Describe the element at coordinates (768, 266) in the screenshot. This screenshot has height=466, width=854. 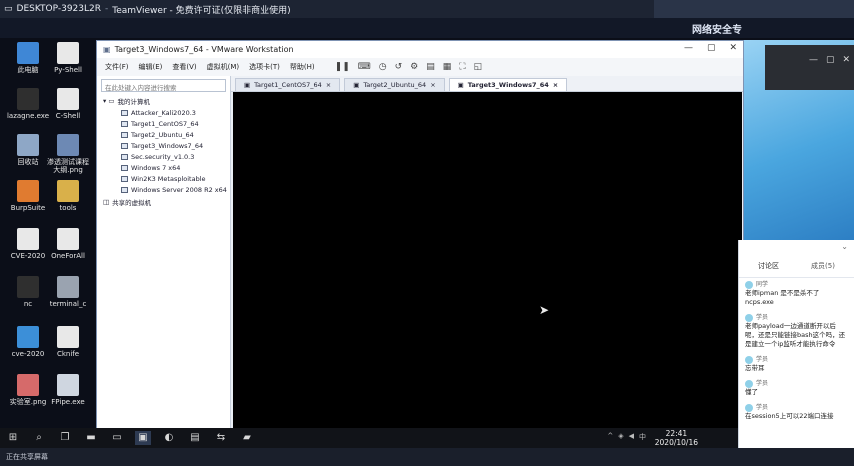
I see `tab-discussion: 讨论区` at that location.